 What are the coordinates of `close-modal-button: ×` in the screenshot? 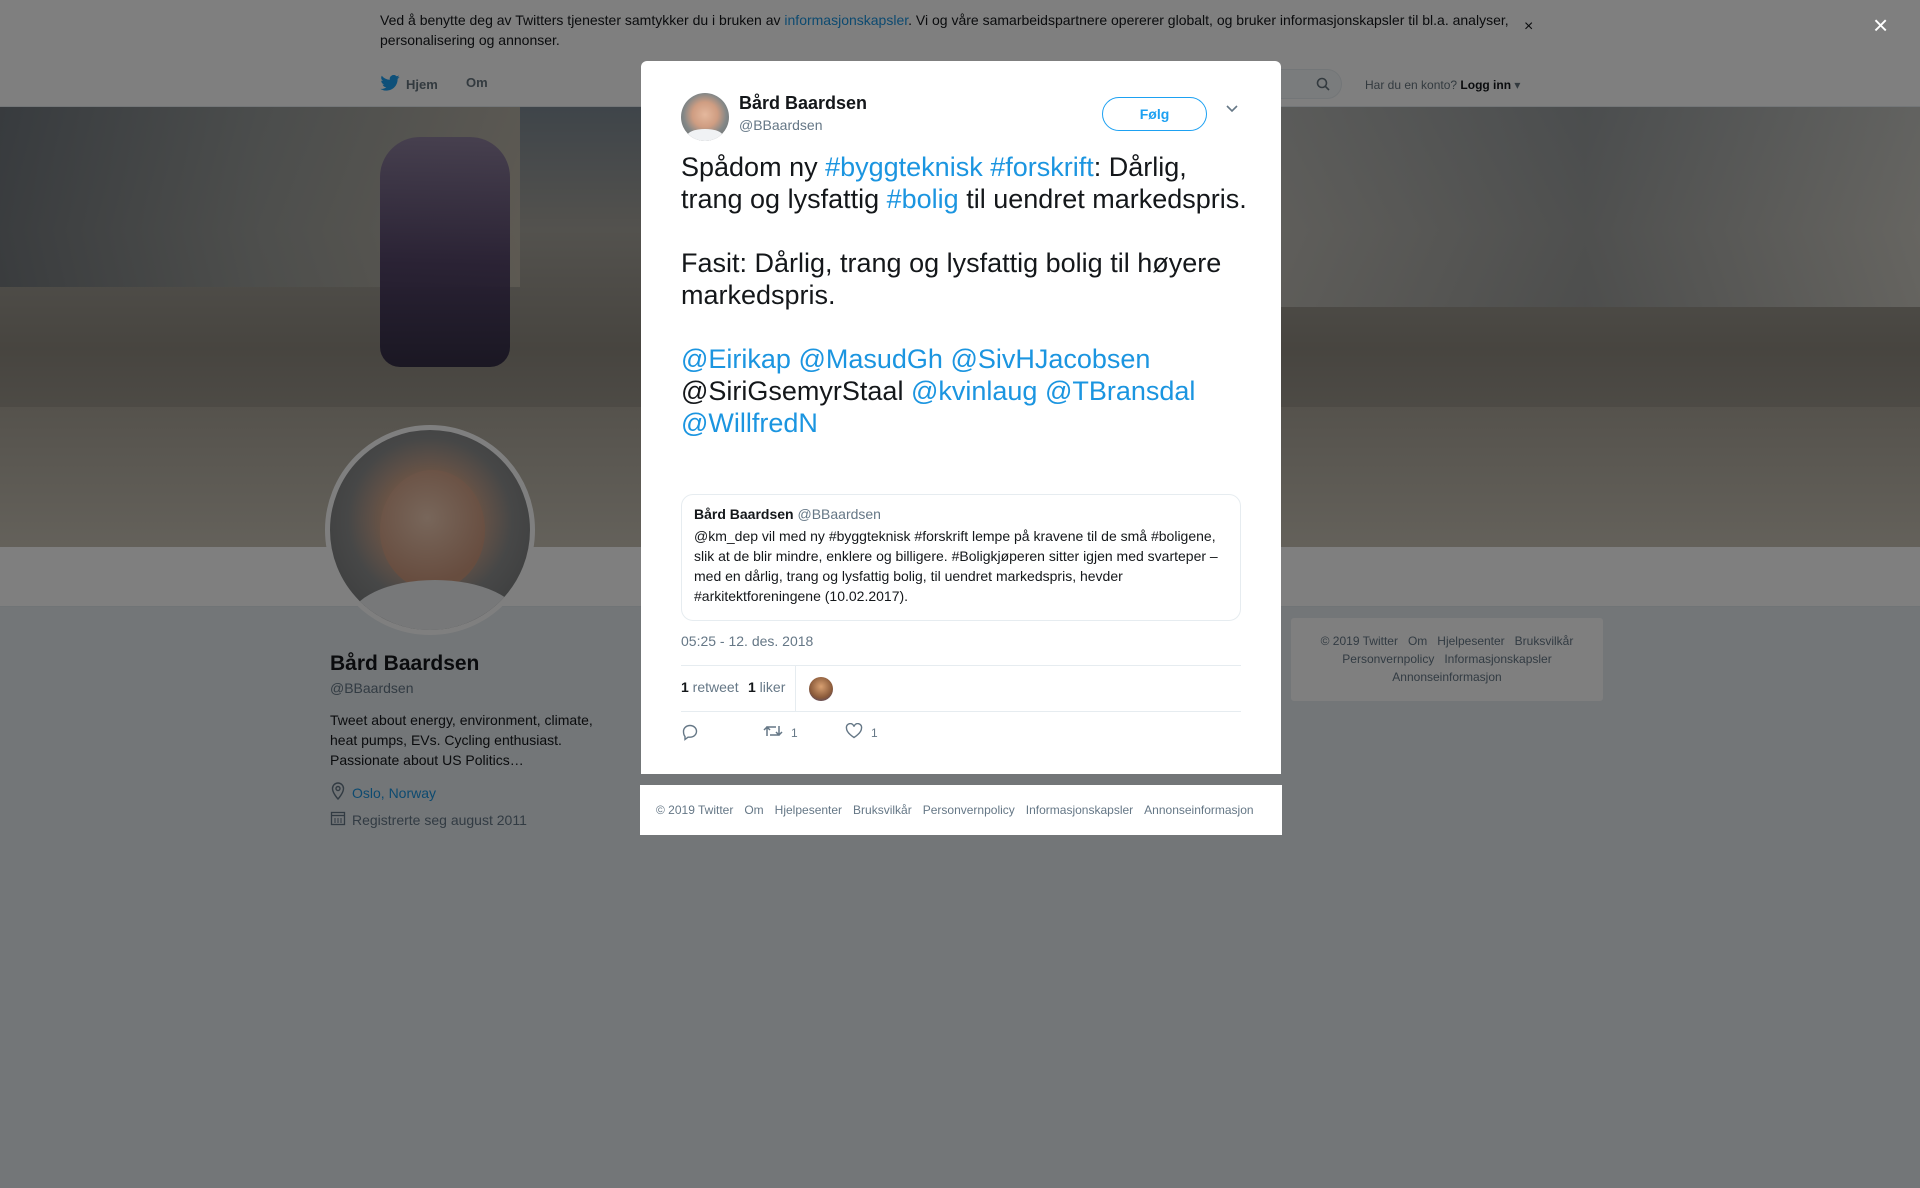 It's located at (1880, 25).